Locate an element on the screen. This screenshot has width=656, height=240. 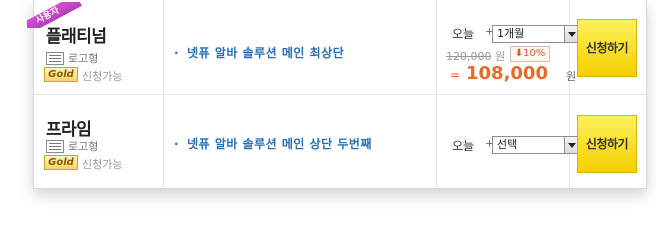
product-description: · 넷퓨 알바 솔루션 메인 상단 두번째 is located at coordinates (273, 144).